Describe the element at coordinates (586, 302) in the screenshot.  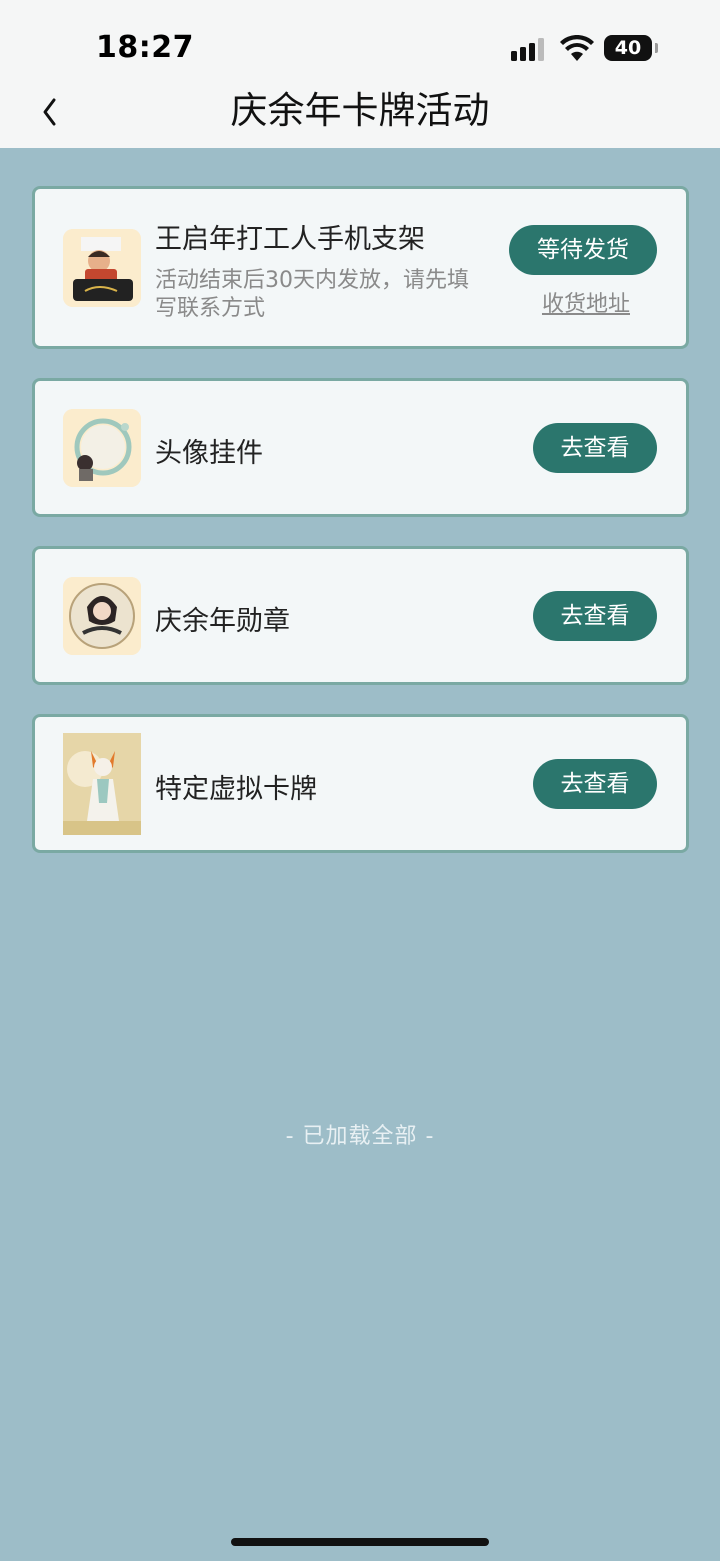
I see `shipping-address-link: 收货地址` at that location.